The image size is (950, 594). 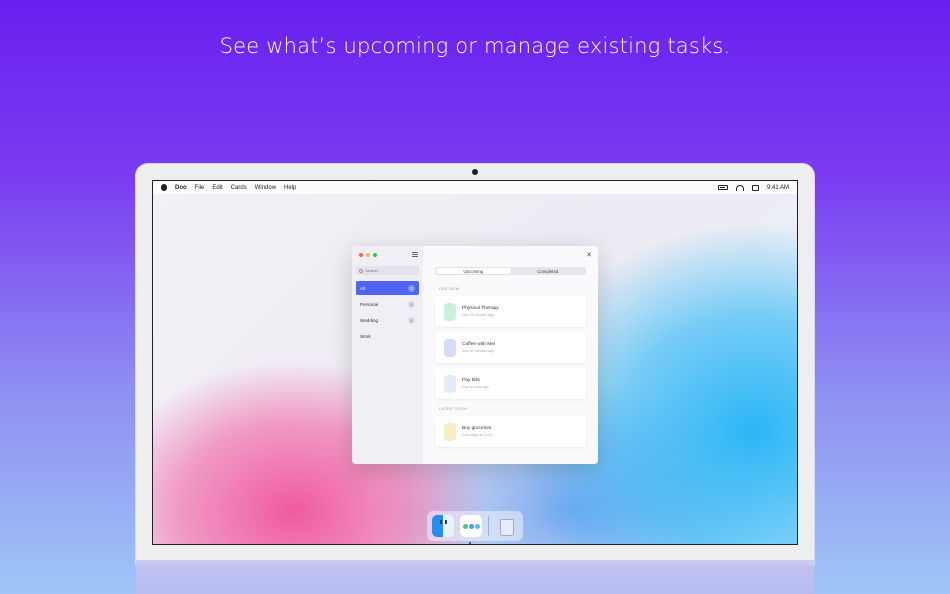 I want to click on doo-app-icon, so click(x=471, y=526).